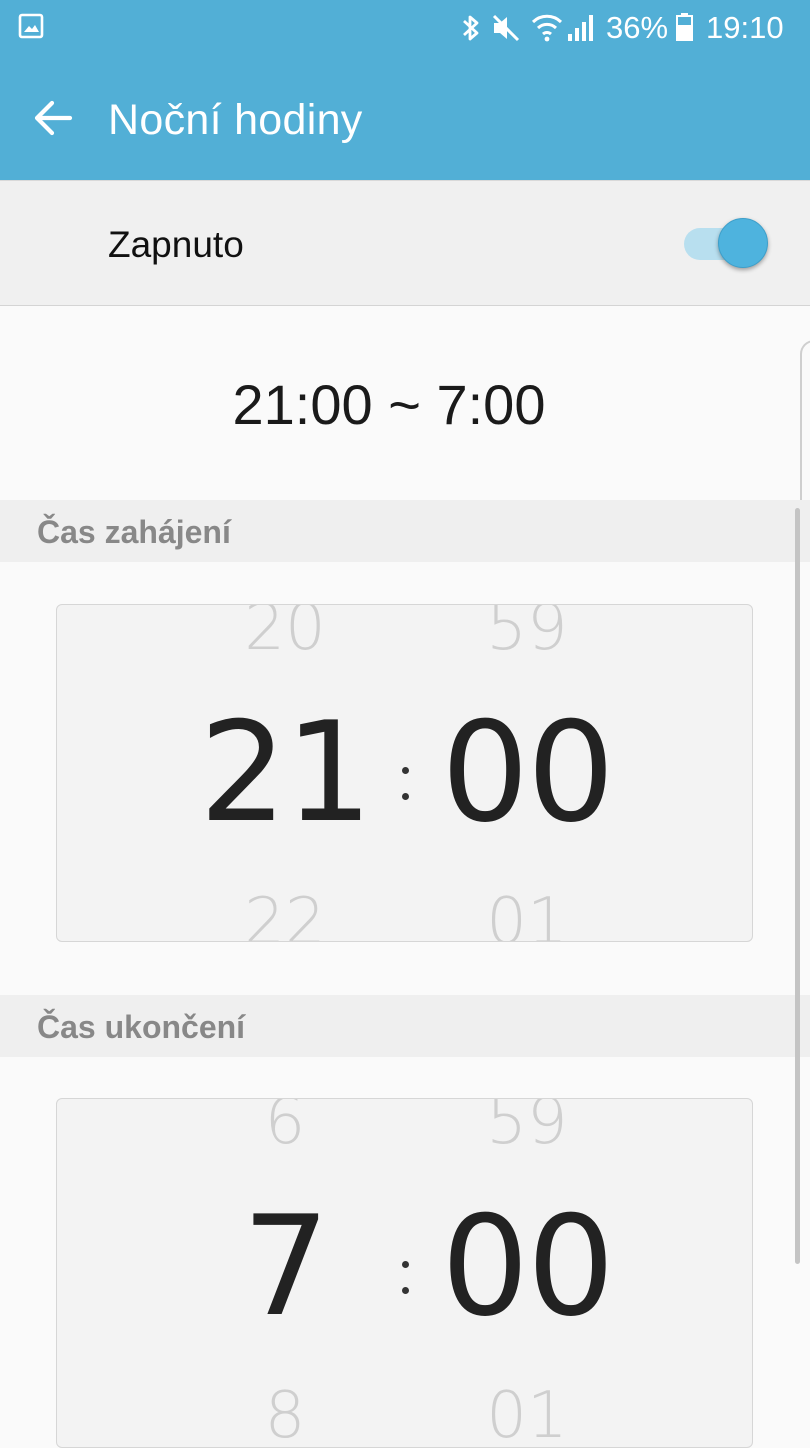  What do you see at coordinates (547, 28) in the screenshot?
I see `wifi-icon` at bounding box center [547, 28].